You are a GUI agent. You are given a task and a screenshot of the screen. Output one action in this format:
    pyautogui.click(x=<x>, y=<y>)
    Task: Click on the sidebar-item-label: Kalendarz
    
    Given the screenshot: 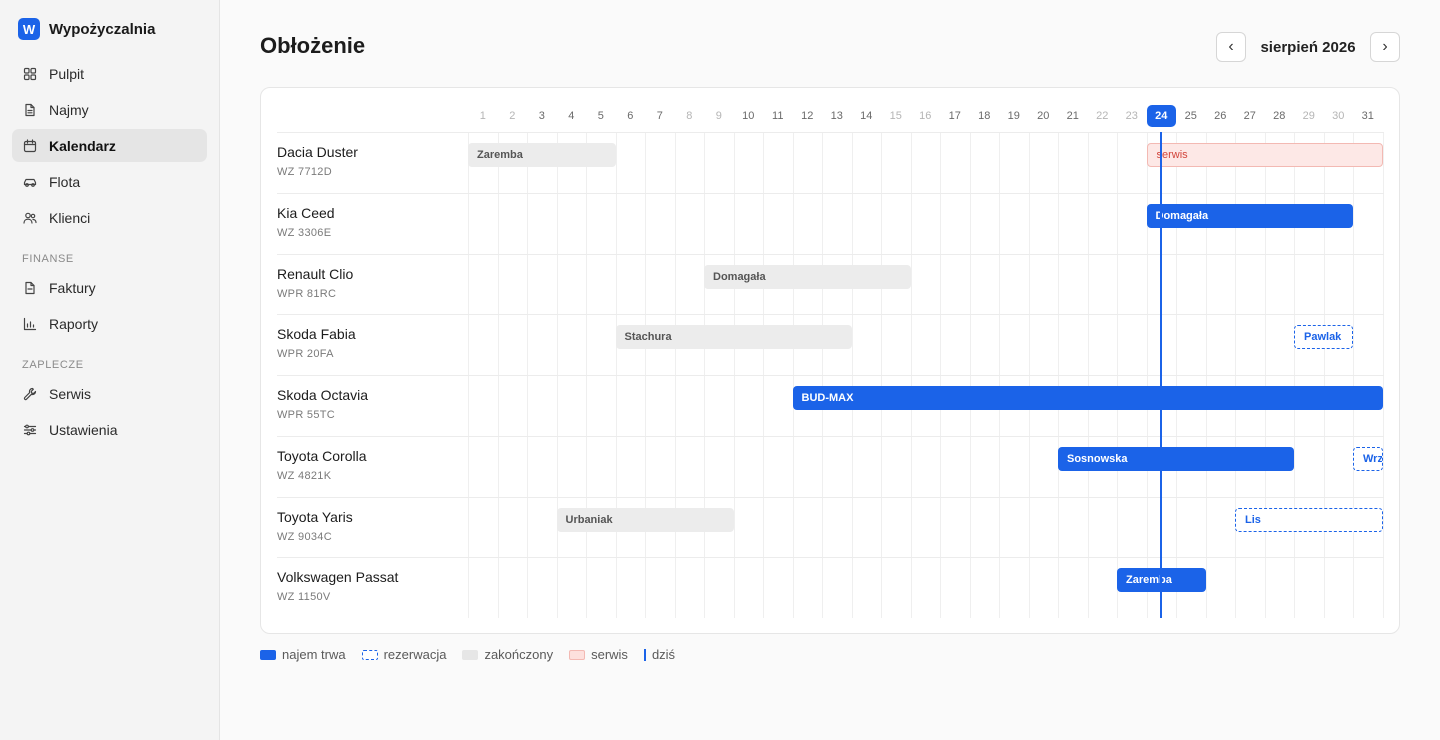 What is the action you would take?
    pyautogui.click(x=82, y=145)
    